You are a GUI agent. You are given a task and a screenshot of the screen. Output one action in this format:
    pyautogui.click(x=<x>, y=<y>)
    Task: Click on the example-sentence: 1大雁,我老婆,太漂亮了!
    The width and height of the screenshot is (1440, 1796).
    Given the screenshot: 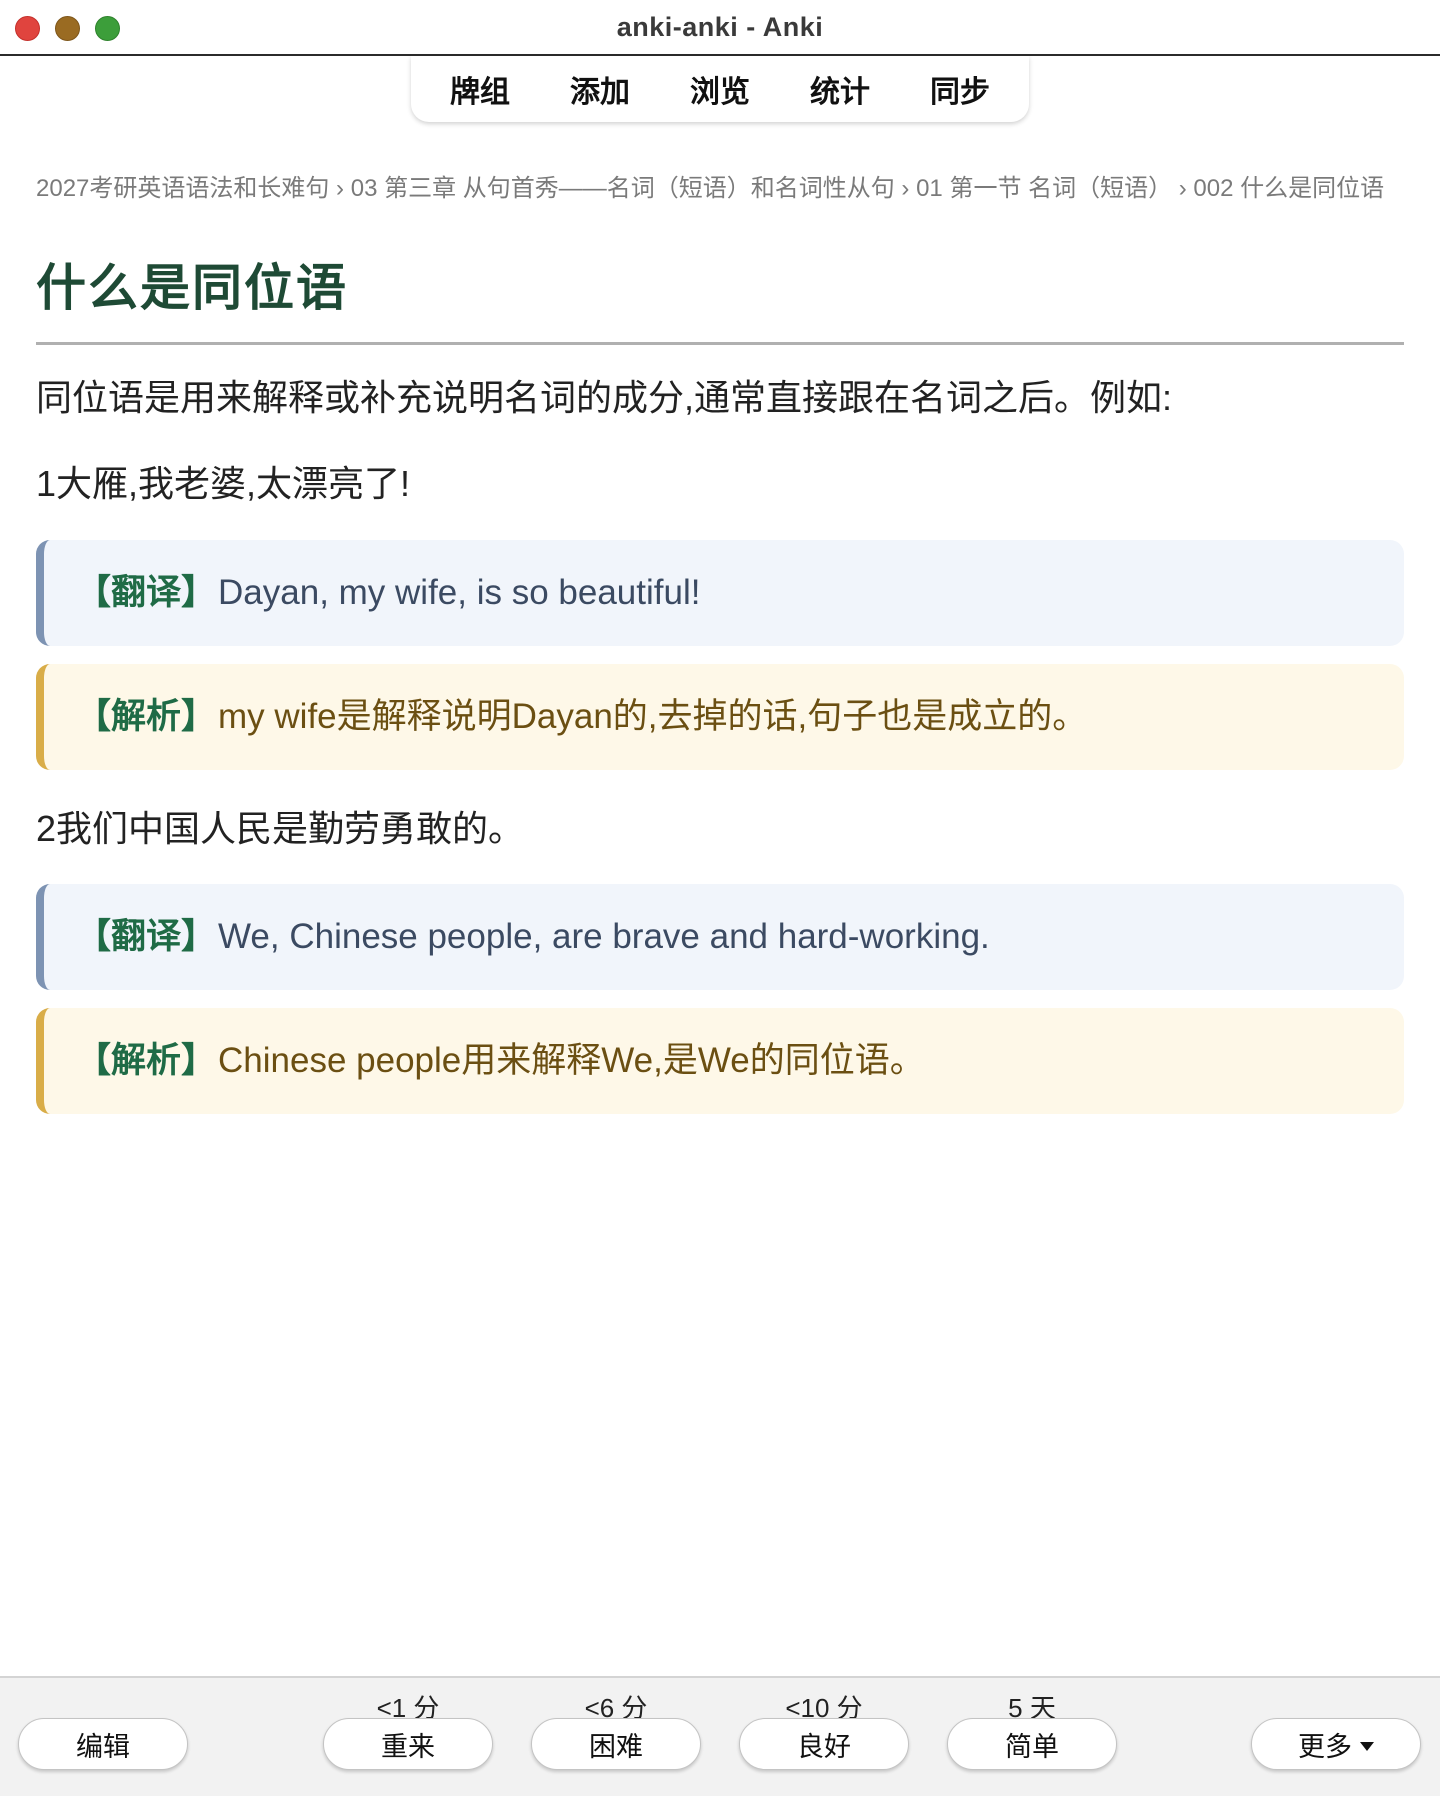 What is the action you would take?
    pyautogui.click(x=223, y=484)
    